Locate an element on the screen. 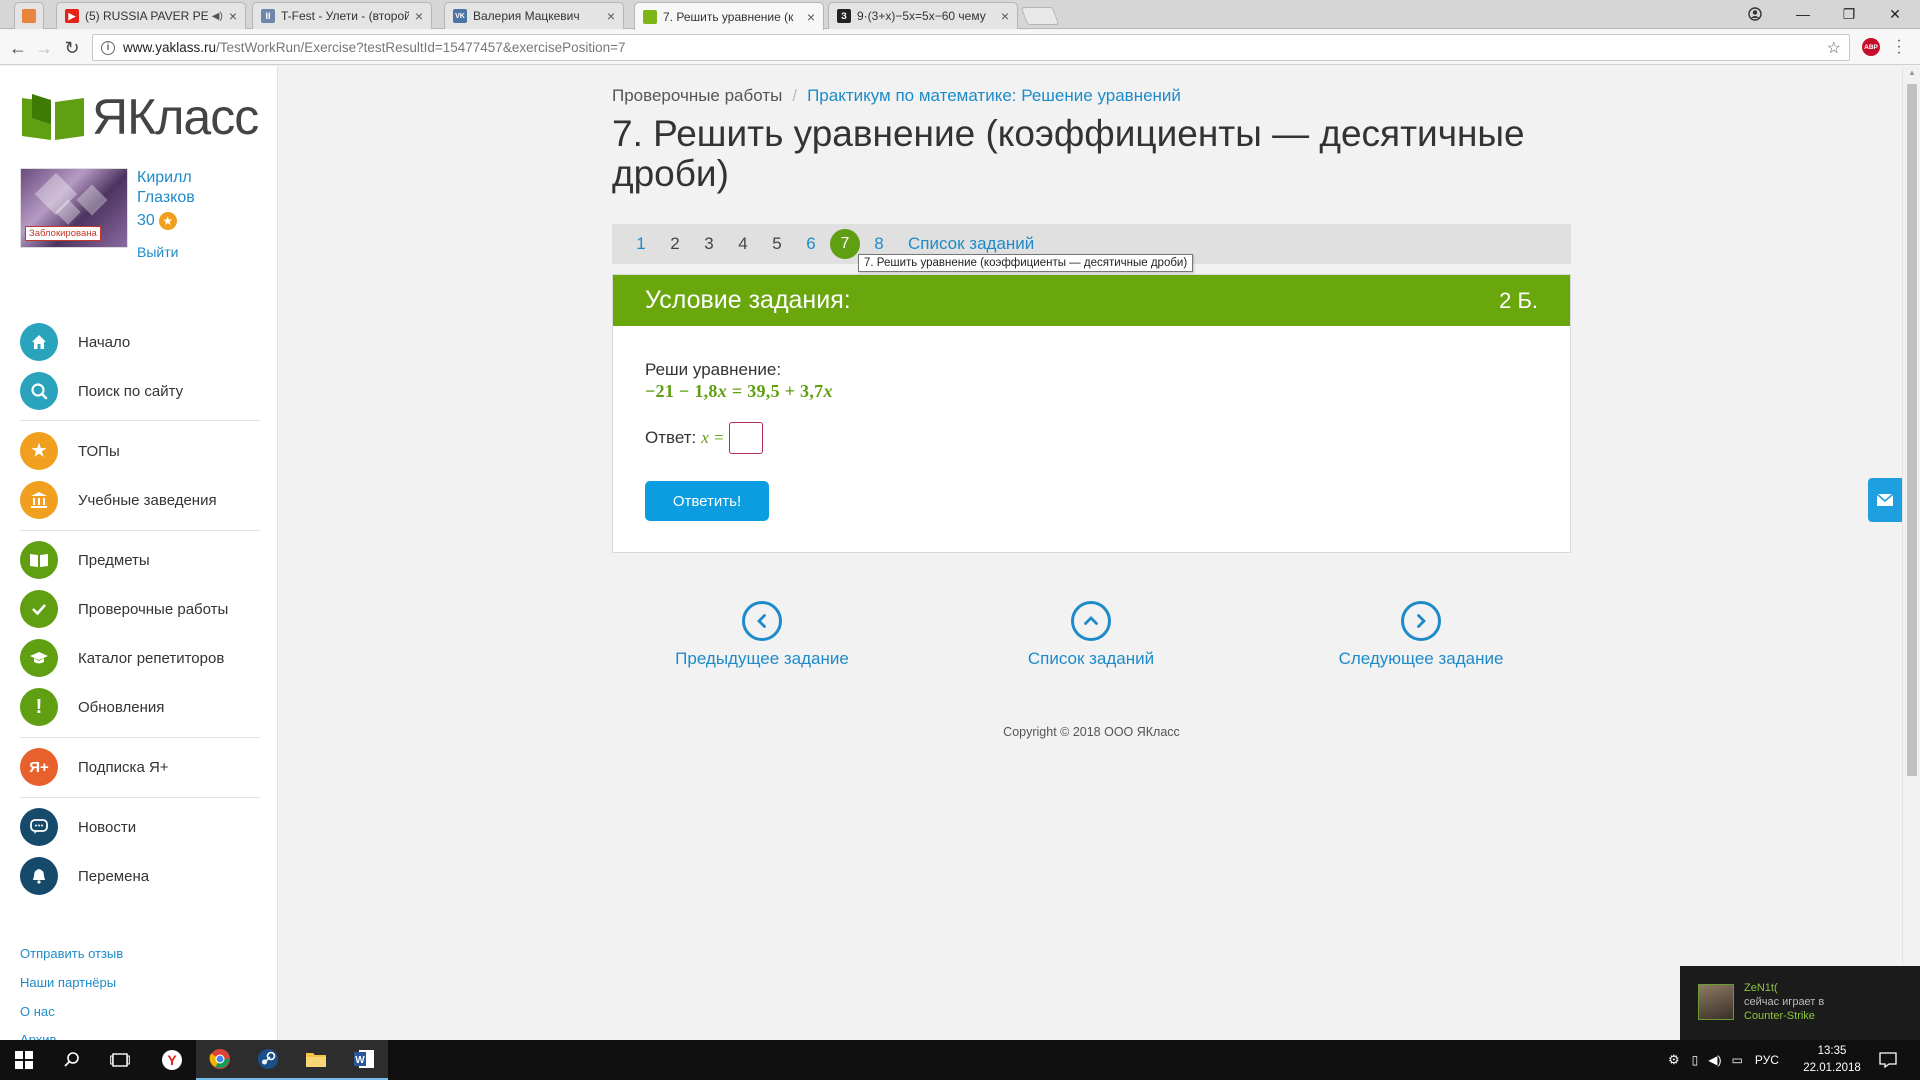  reload-icon: ↻ is located at coordinates (72, 48).